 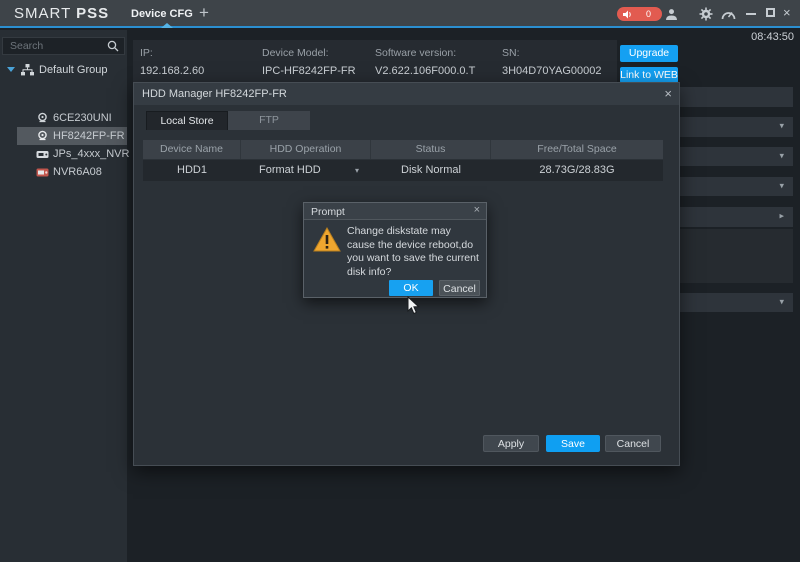 What do you see at coordinates (395, 211) in the screenshot?
I see `prompt-titlebar: Prompt ×` at bounding box center [395, 211].